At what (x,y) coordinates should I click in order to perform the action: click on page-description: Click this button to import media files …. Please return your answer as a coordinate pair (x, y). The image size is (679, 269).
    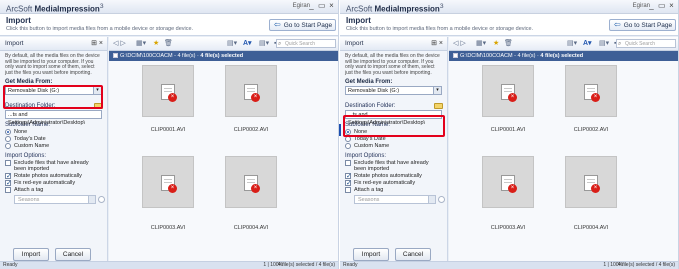
    Looking at the image, I should click on (100, 29).